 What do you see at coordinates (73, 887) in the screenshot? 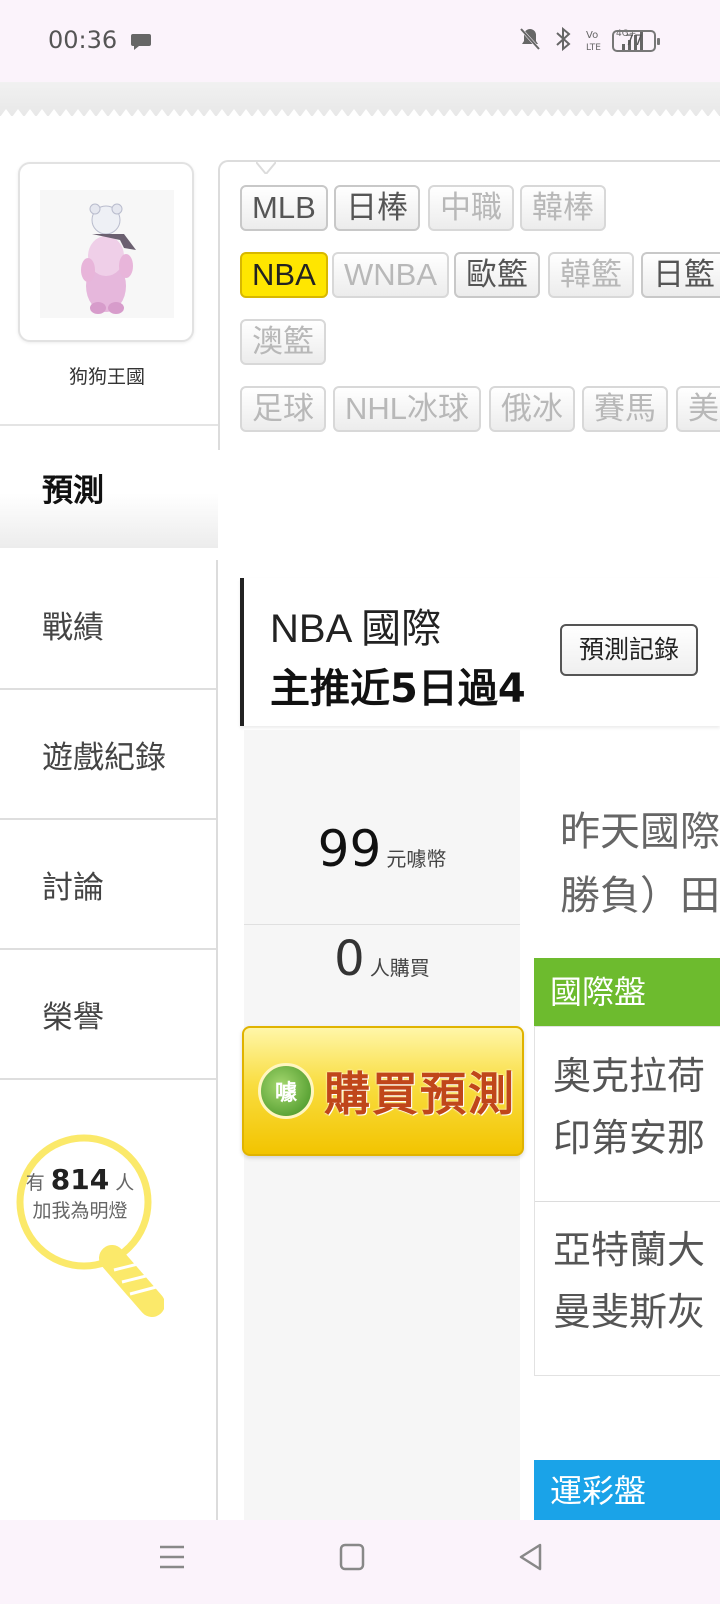
I see `nav-item-label: 討論` at bounding box center [73, 887].